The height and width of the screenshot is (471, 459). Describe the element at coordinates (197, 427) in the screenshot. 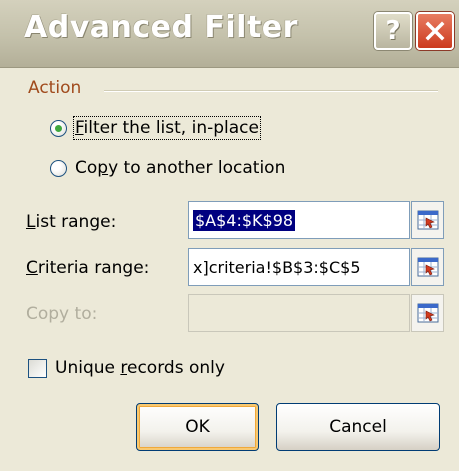

I see `ok-button: OK` at that location.